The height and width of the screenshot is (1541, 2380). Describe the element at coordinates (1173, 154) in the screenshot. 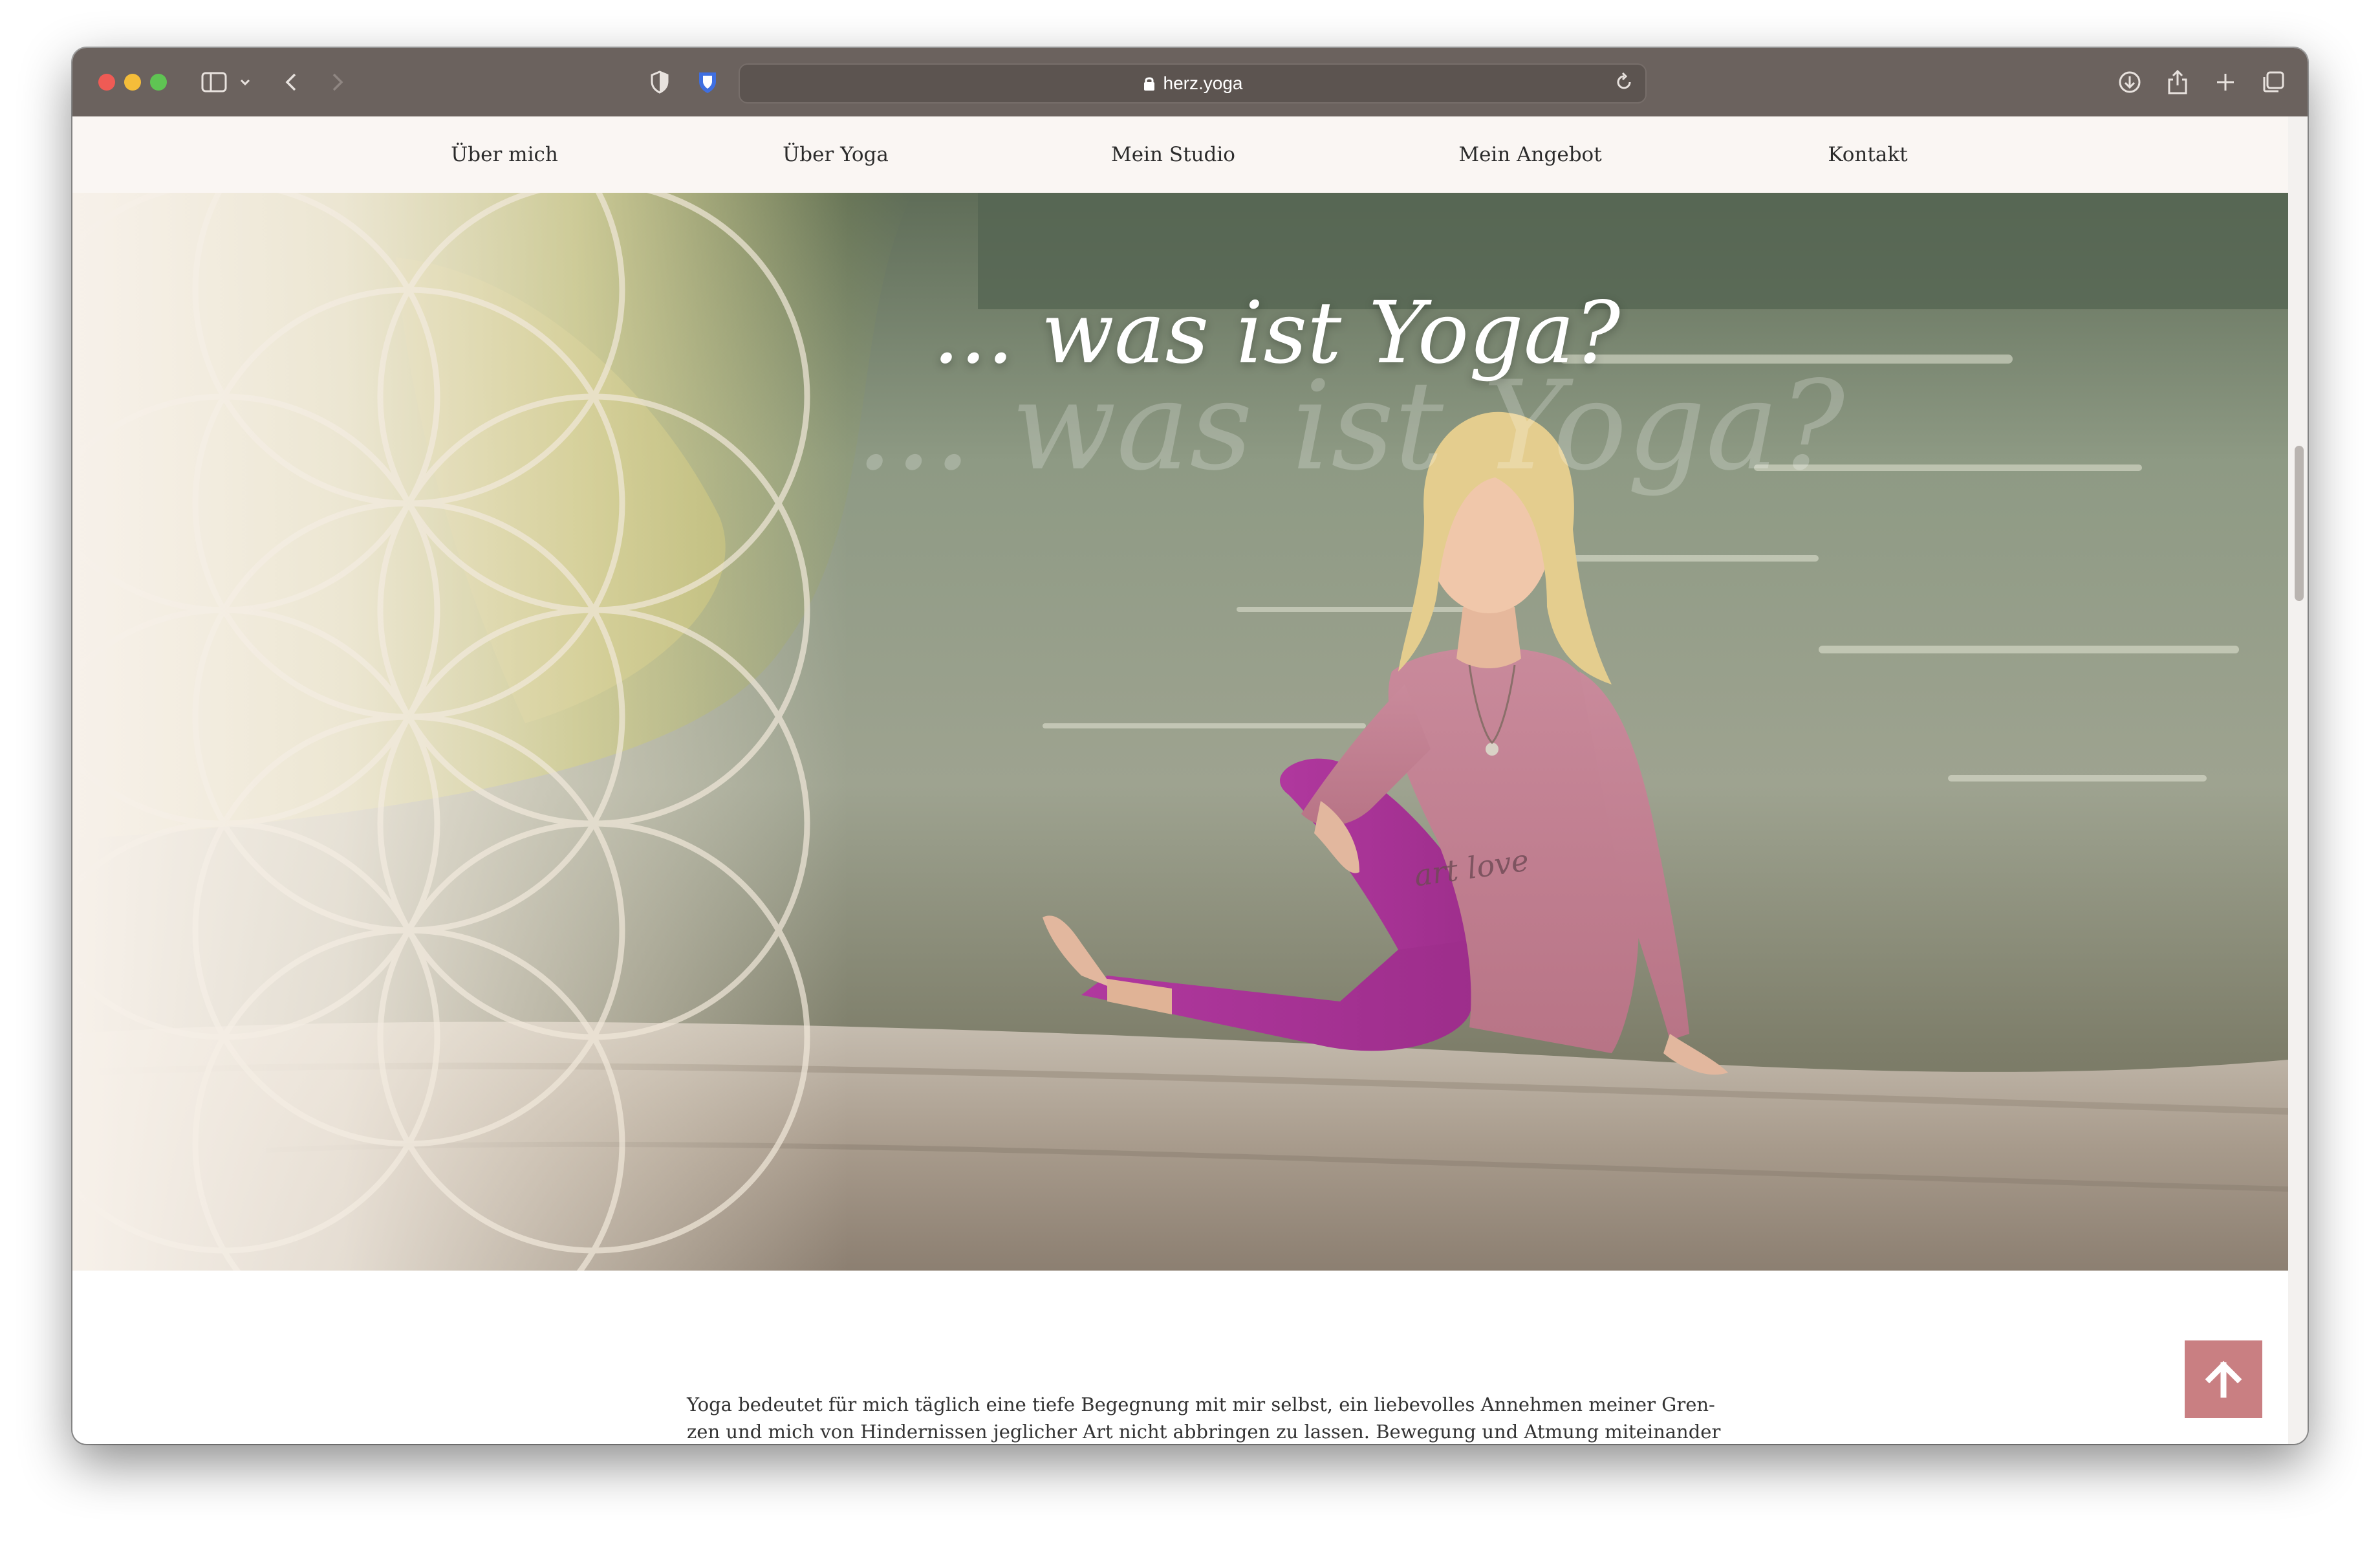

I see `nav-item-mein-studio: Mein Studio` at that location.